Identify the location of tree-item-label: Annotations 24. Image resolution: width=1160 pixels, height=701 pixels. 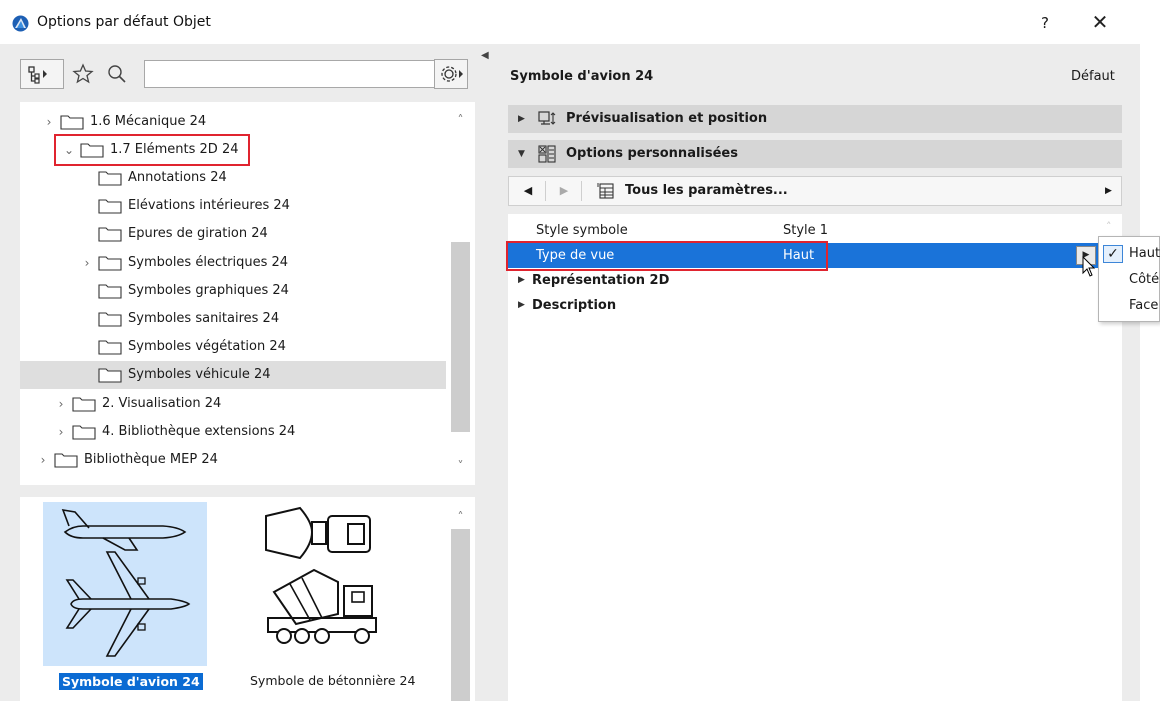
(177, 177).